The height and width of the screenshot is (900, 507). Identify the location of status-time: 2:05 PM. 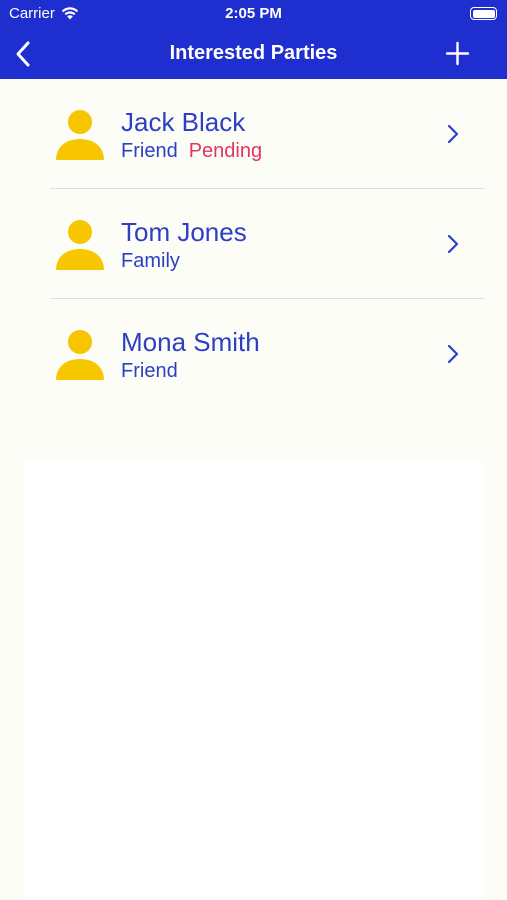
(253, 13).